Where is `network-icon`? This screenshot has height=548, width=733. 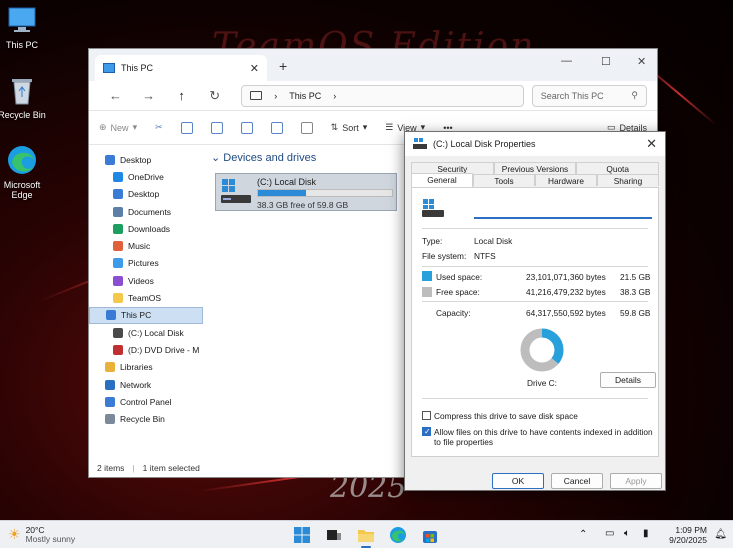 network-icon is located at coordinates (110, 384).